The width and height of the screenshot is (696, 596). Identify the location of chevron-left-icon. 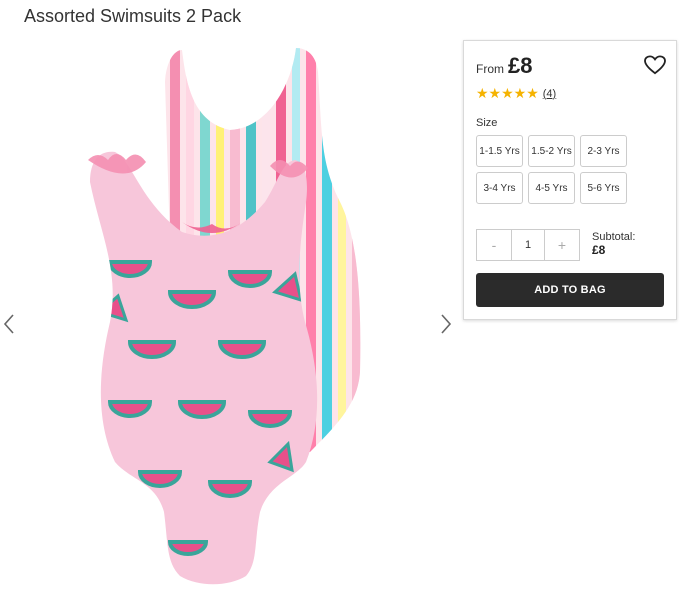
(8, 324).